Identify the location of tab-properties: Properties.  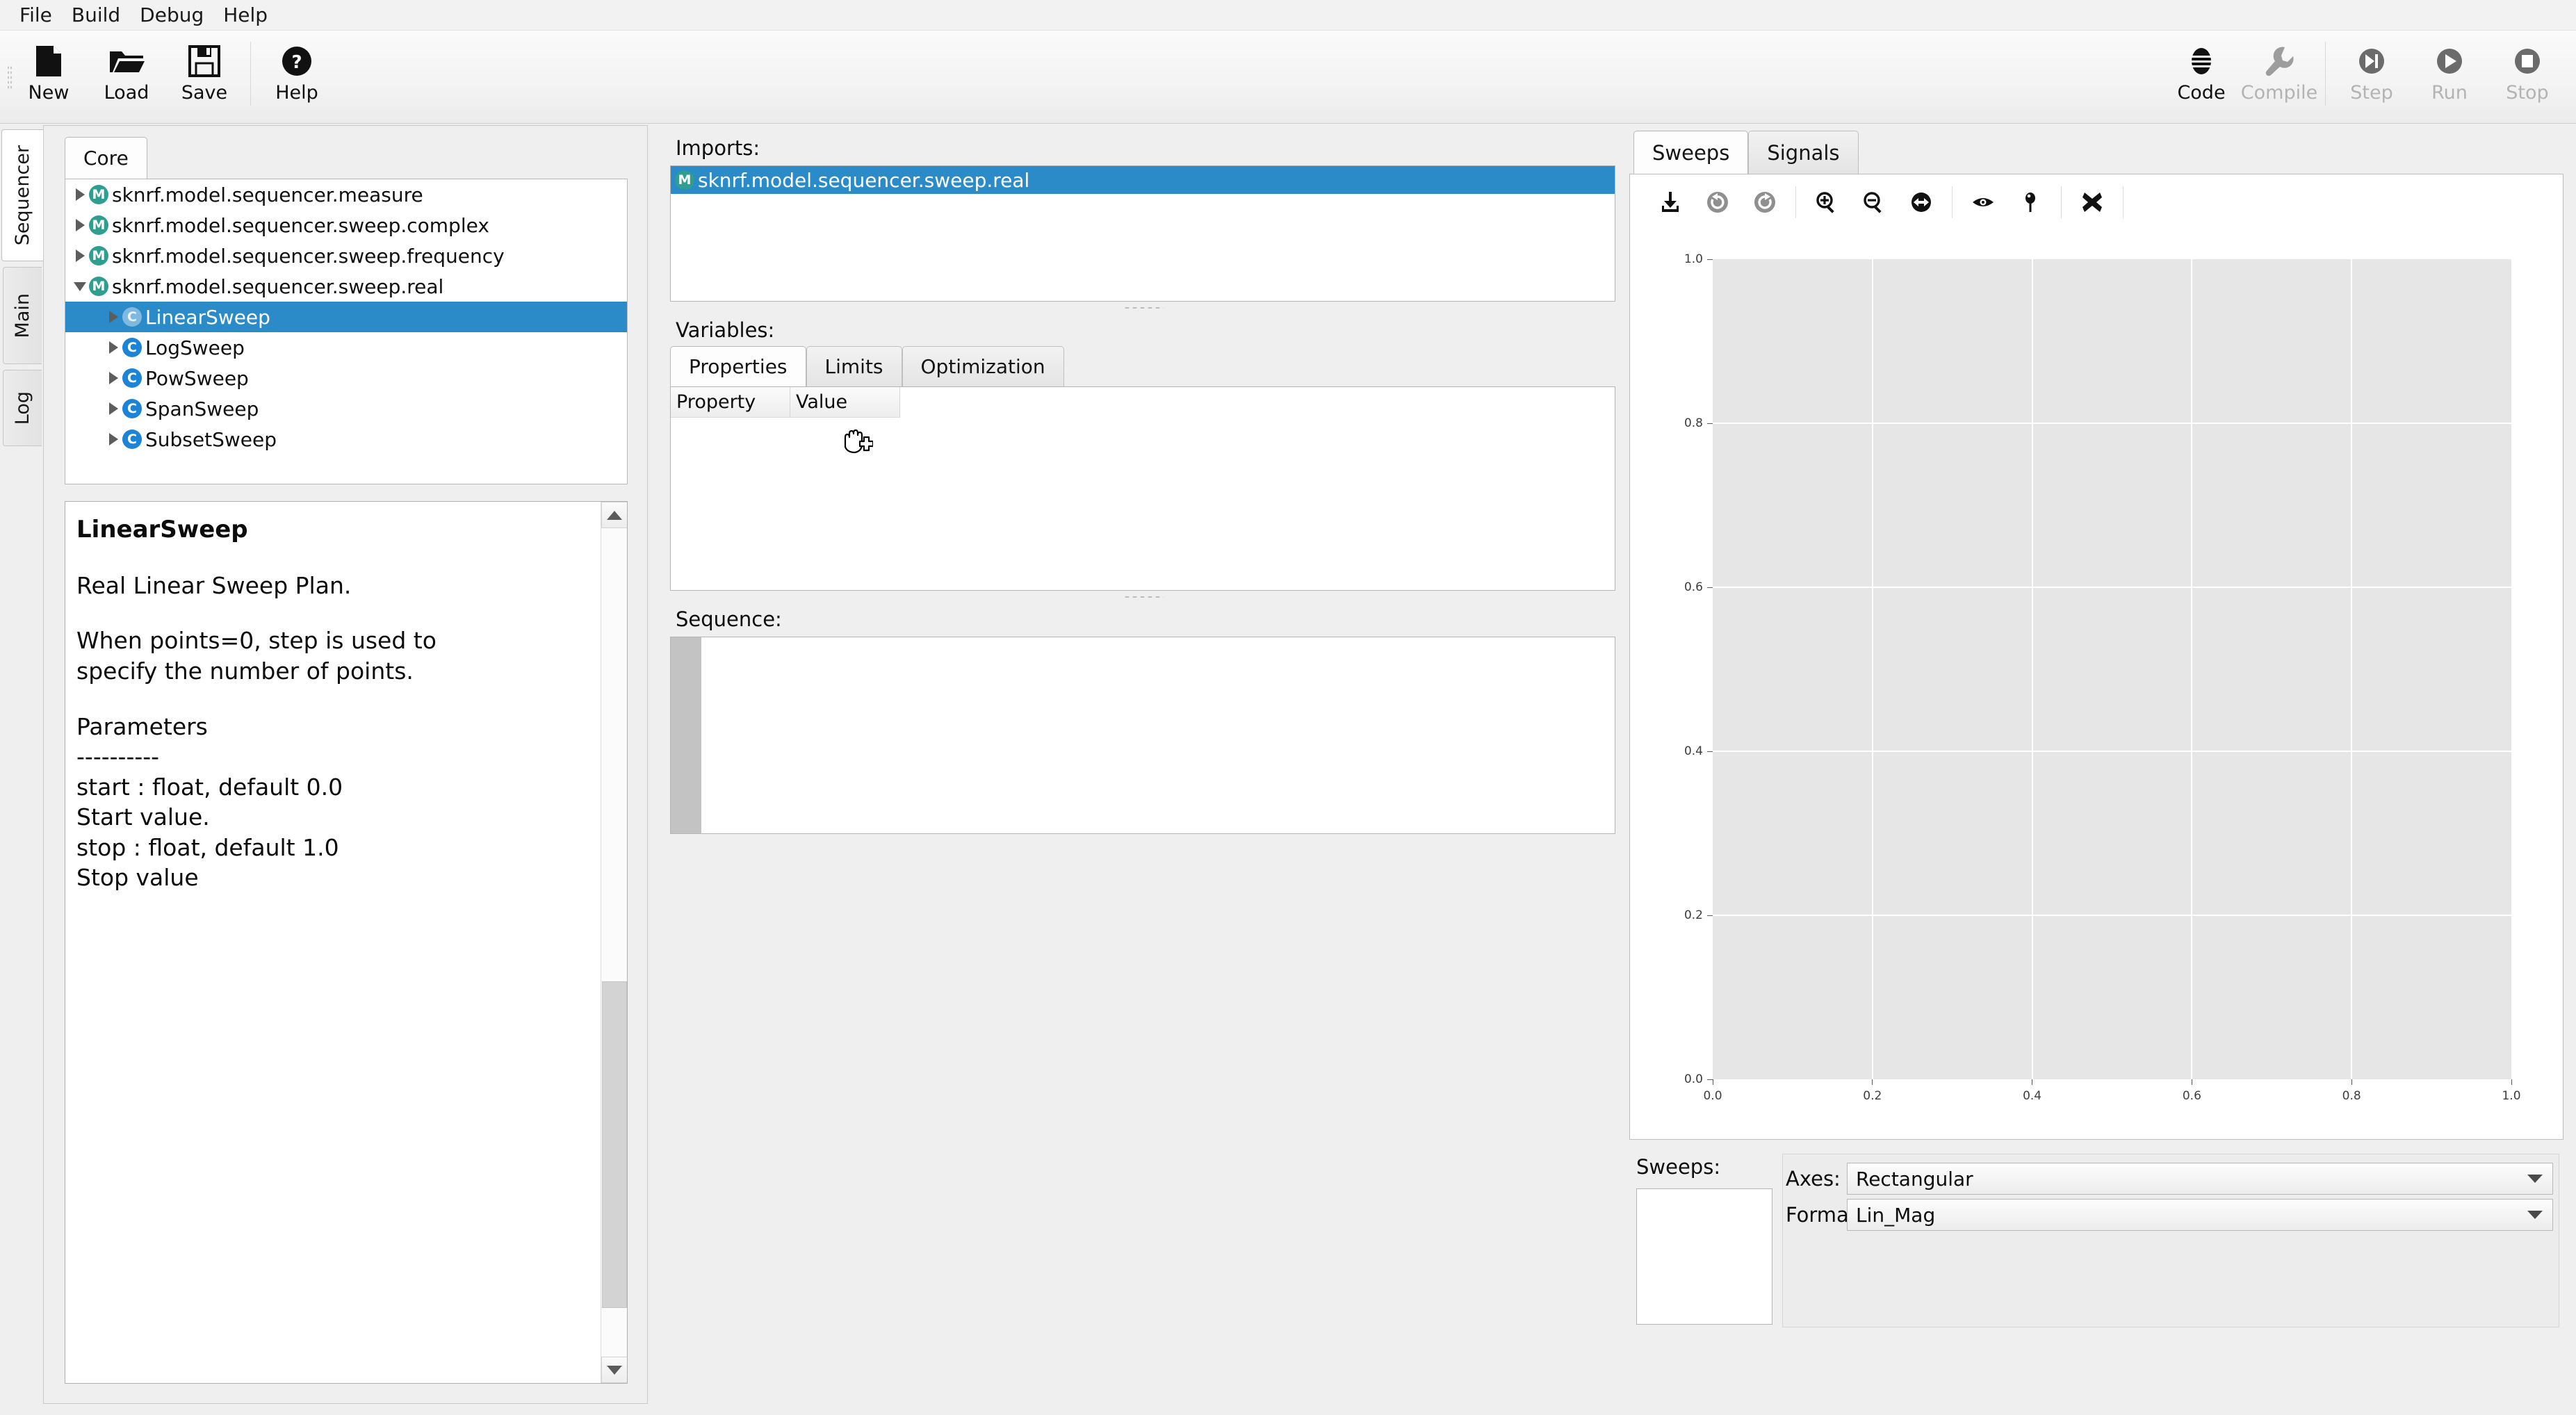
(738, 367).